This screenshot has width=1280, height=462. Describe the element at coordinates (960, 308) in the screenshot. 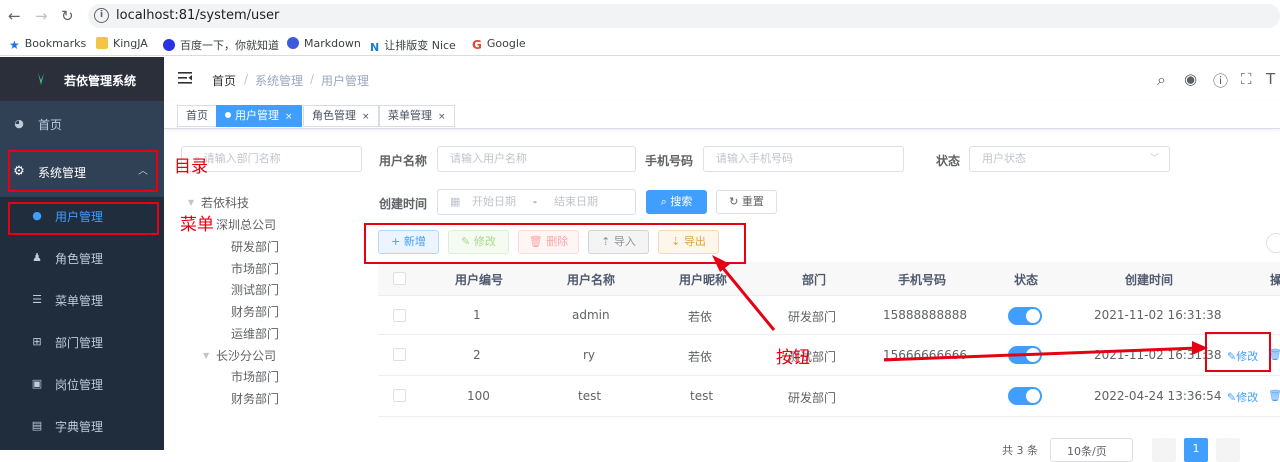

I see `annotation-arrows` at that location.